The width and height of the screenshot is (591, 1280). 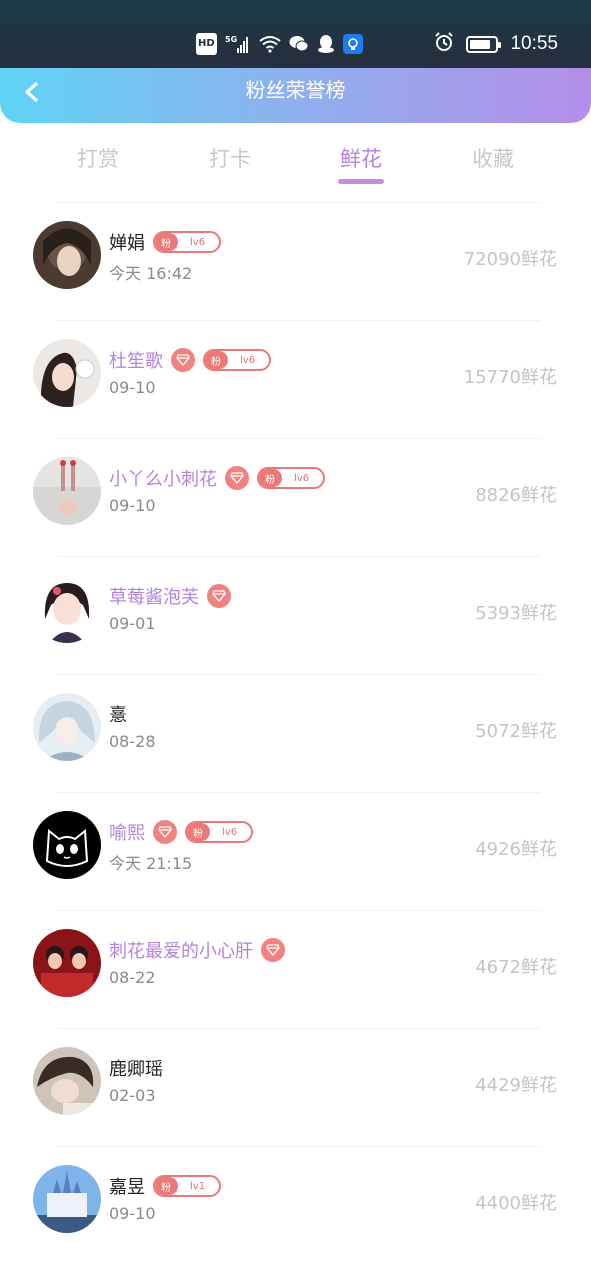 What do you see at coordinates (295, 90) in the screenshot?
I see `page-title: 粉丝荣誉榜` at bounding box center [295, 90].